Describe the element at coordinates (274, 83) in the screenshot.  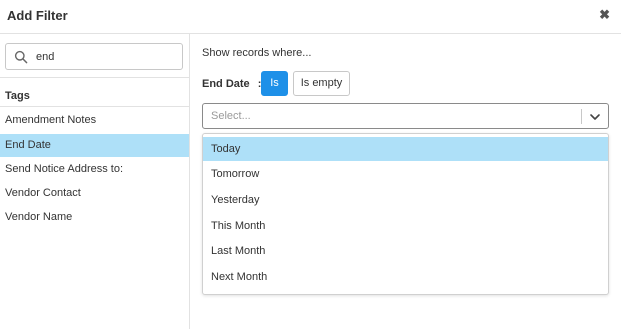
I see `operator-is-button: Is` at that location.